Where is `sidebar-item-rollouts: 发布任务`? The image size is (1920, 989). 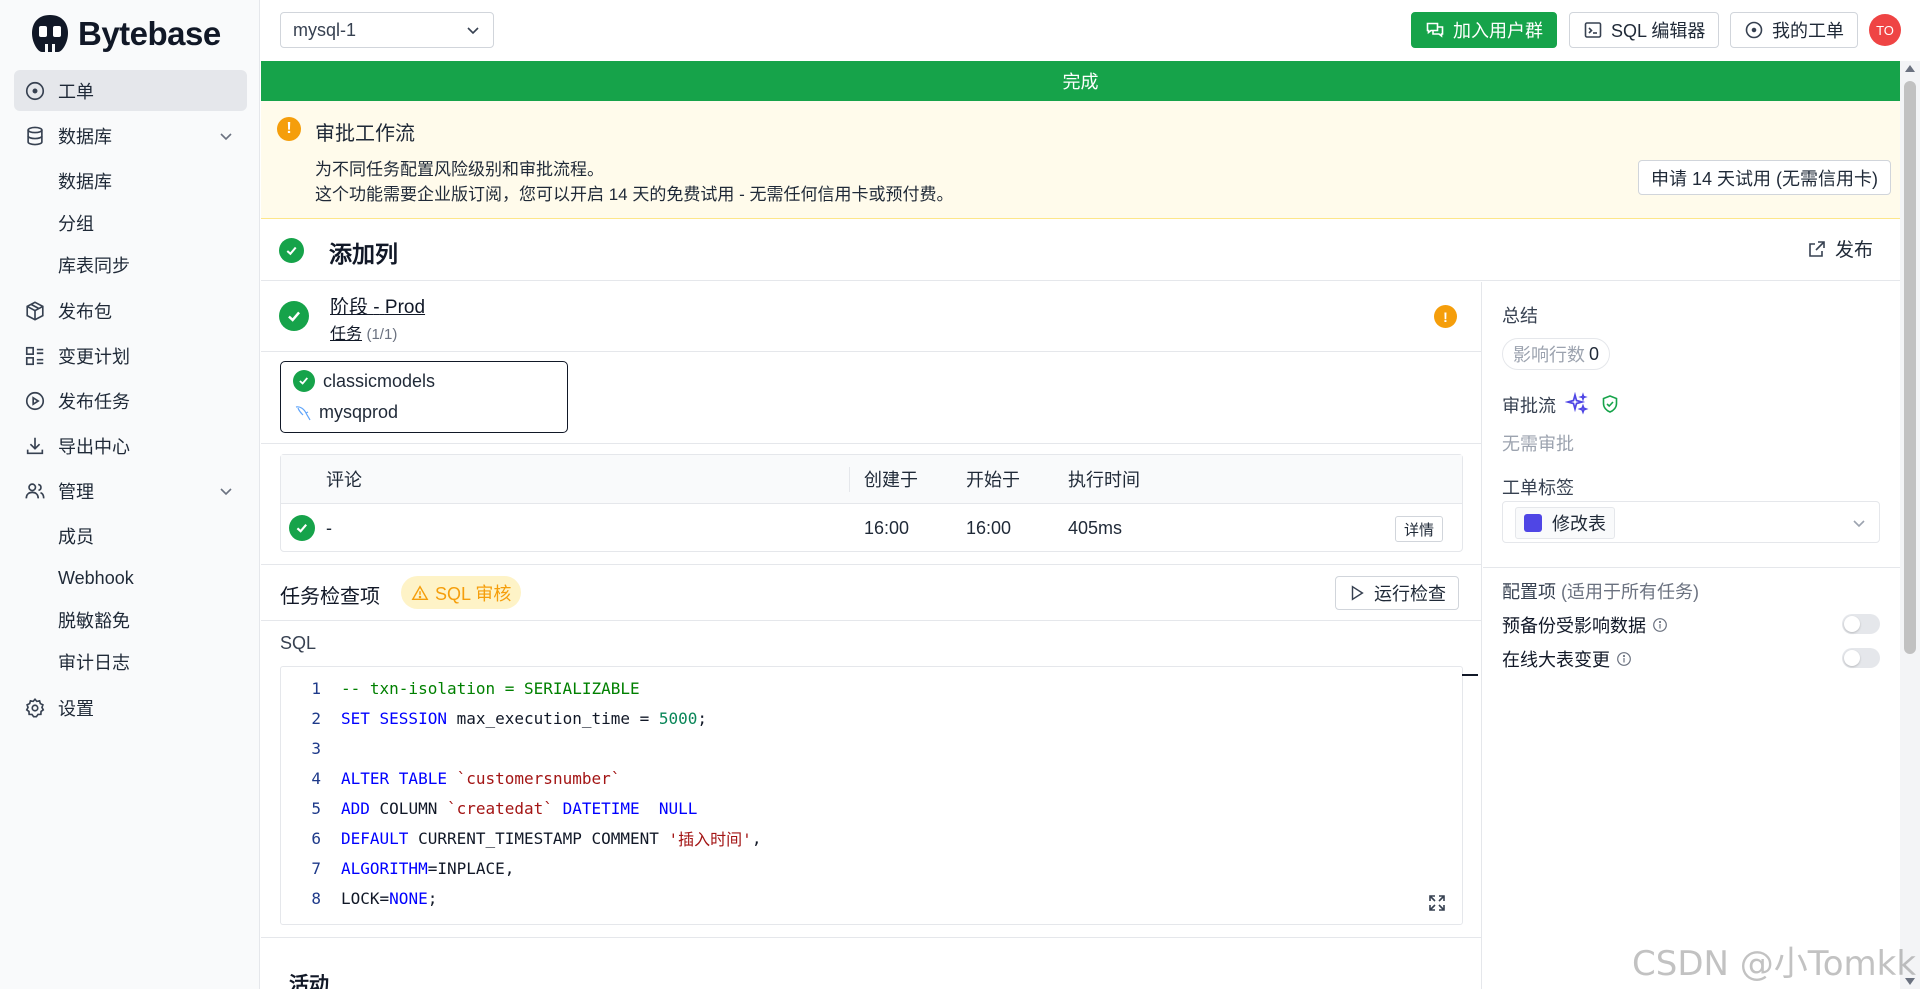
sidebar-item-rollouts: 发布任务 is located at coordinates (130, 400).